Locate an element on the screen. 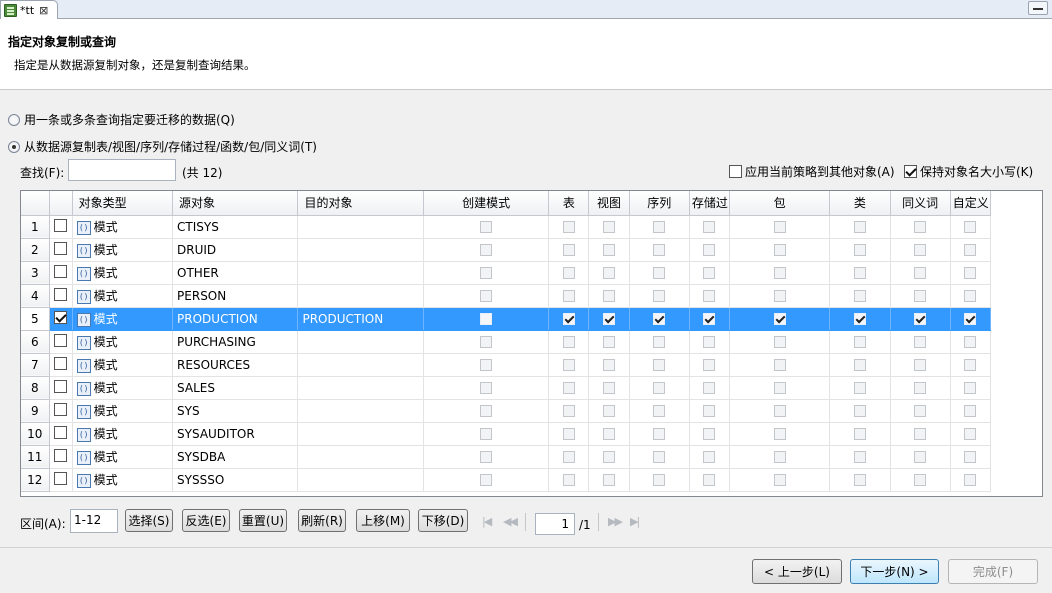  checkbox is located at coordinates (910, 171).